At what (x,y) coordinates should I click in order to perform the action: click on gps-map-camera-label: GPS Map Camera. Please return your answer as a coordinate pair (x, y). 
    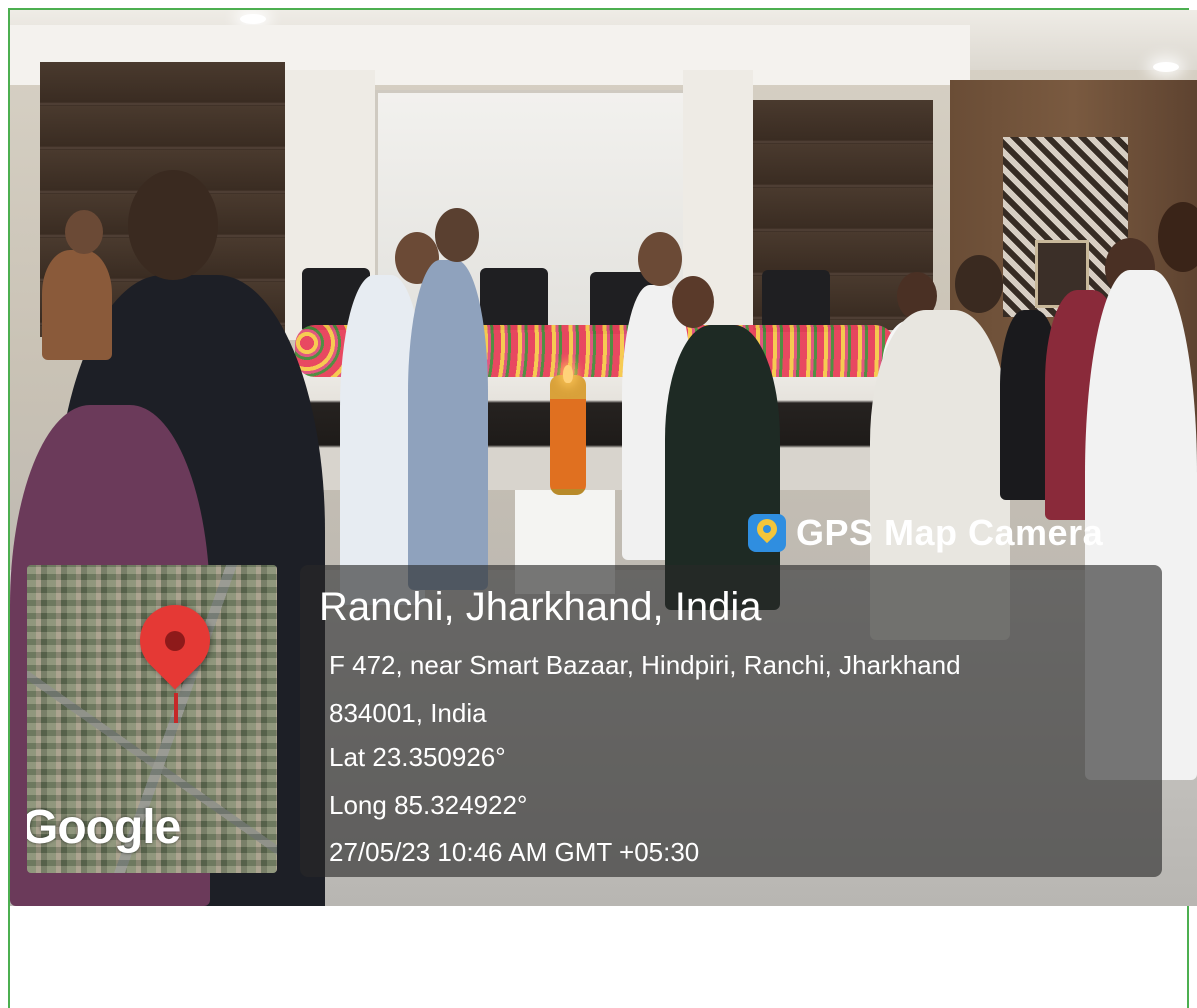
    Looking at the image, I should click on (925, 532).